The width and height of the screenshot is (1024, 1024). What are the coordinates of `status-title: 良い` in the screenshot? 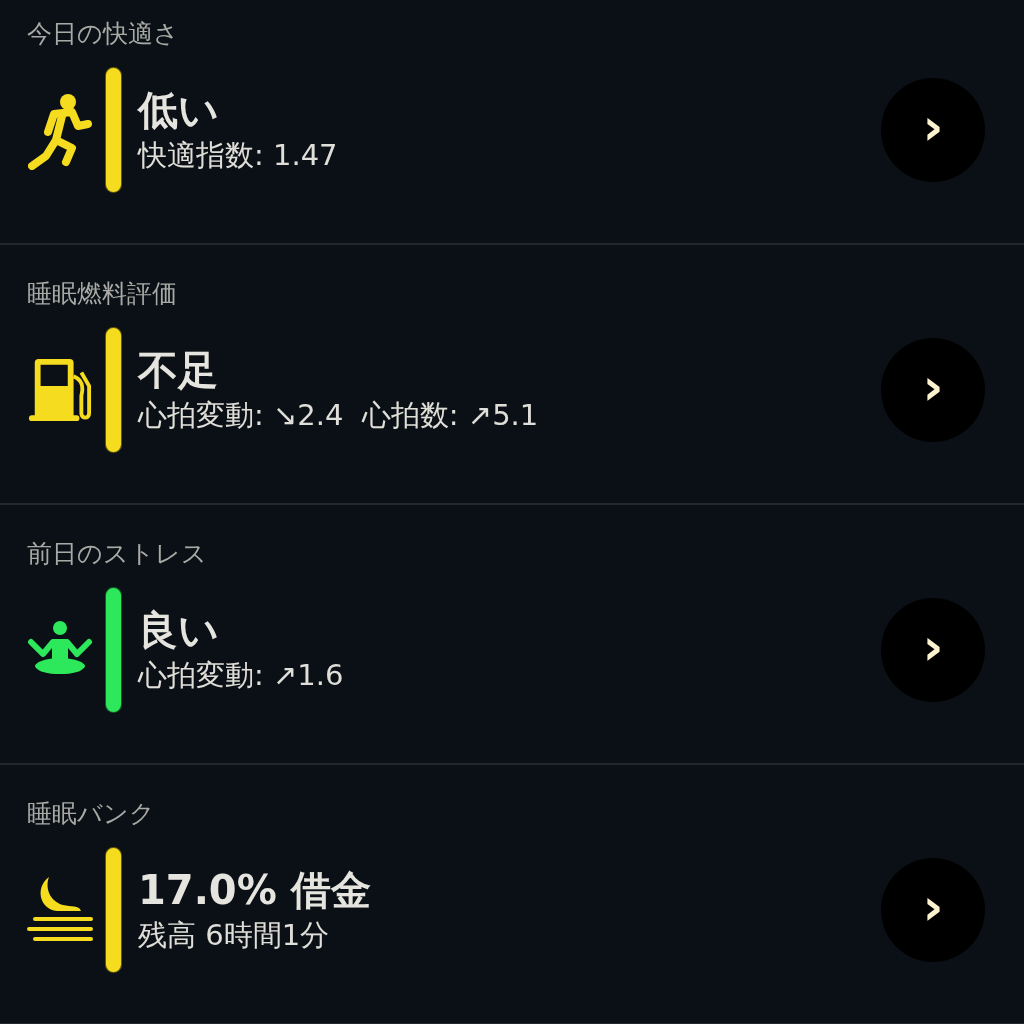 It's located at (178, 630).